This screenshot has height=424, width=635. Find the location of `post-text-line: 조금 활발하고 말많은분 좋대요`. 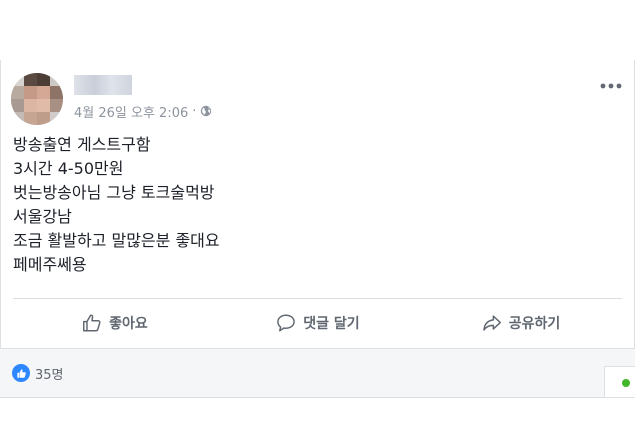

post-text-line: 조금 활발하고 말많은분 좋대요 is located at coordinates (116, 240).